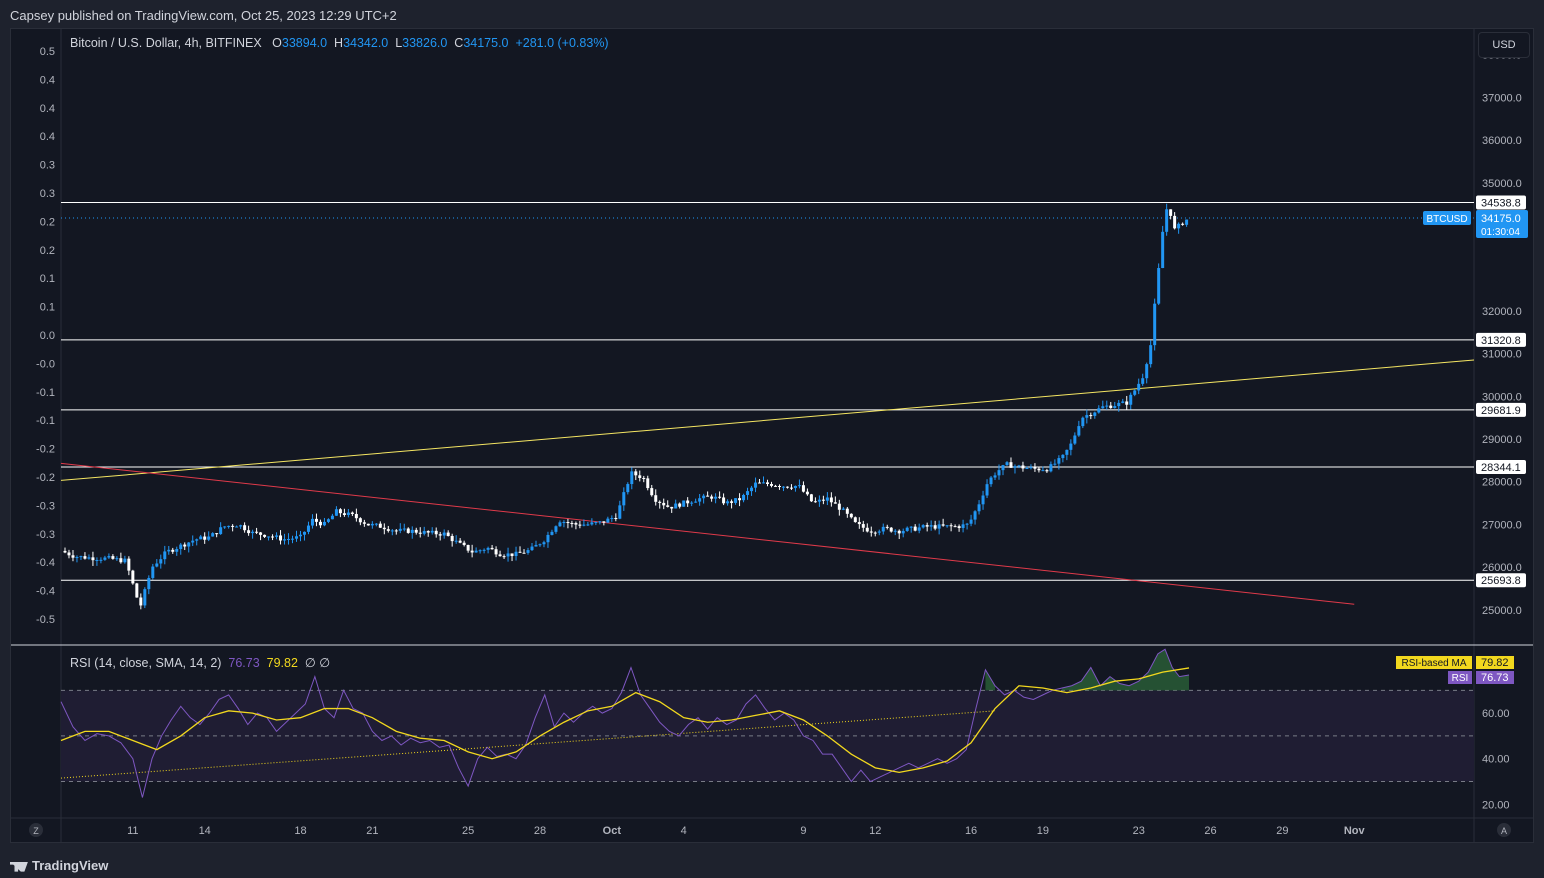 The width and height of the screenshot is (1544, 878). I want to click on legend-high-label: H, so click(339, 43).